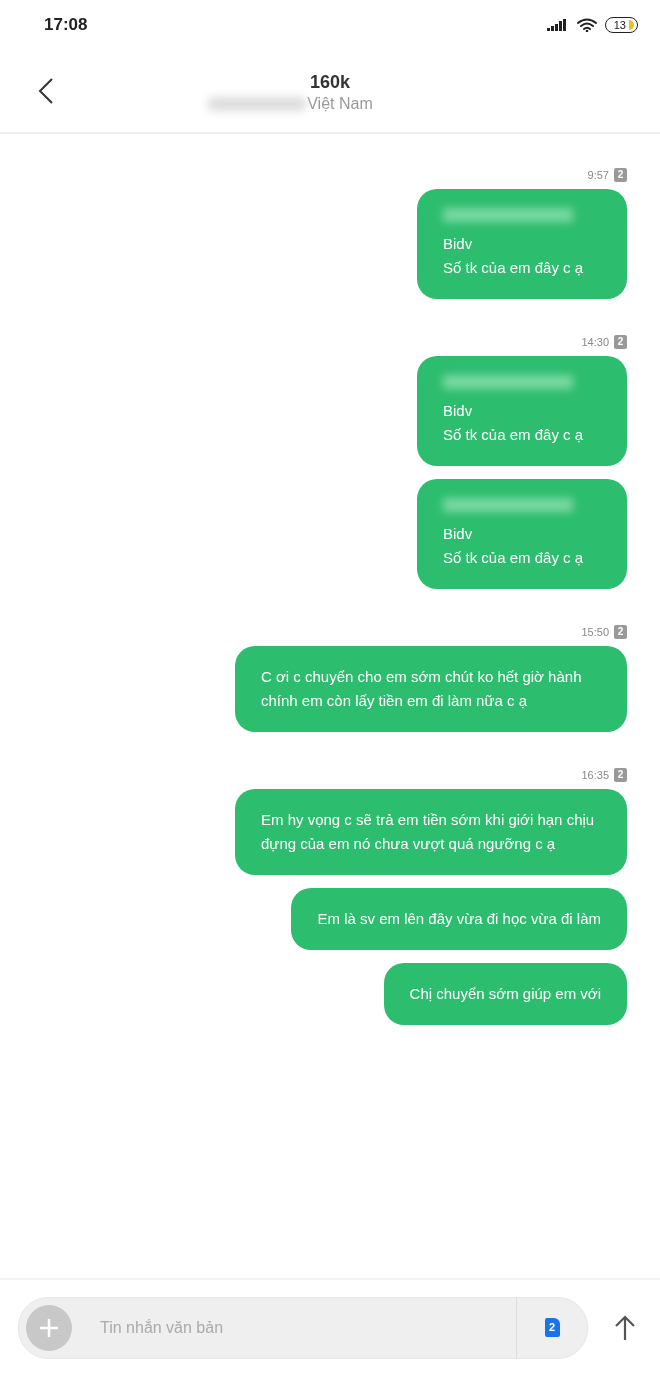 The height and width of the screenshot is (1375, 660). What do you see at coordinates (66, 25) in the screenshot?
I see `clock-time: 17:08` at bounding box center [66, 25].